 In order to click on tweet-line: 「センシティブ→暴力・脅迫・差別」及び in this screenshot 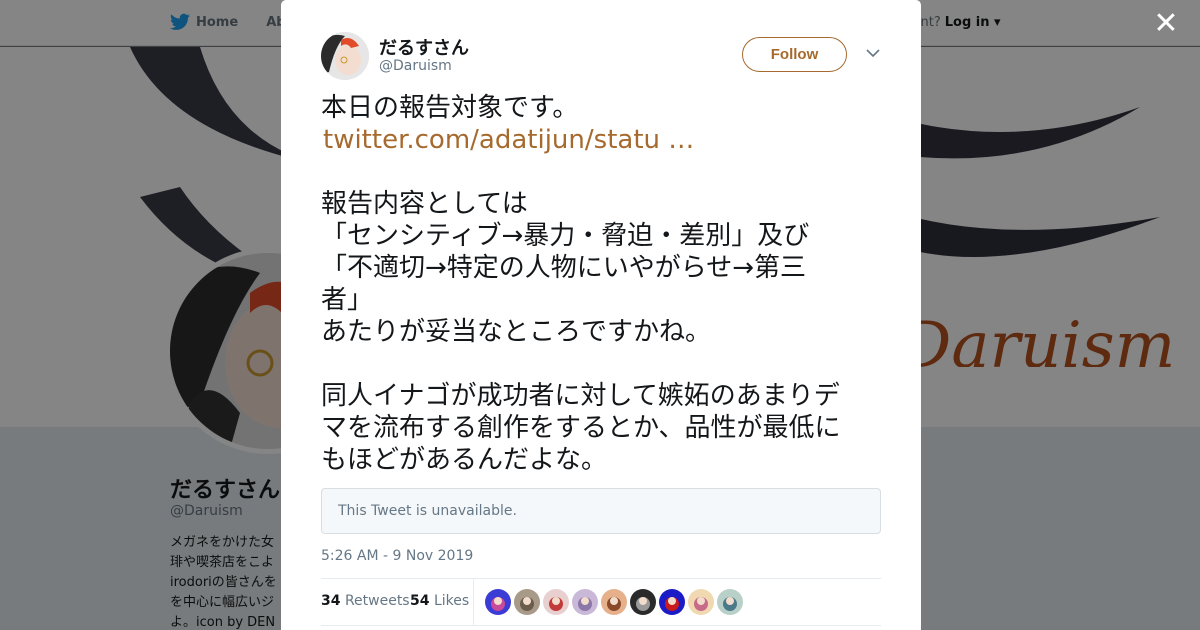, I will do `click(565, 236)`.